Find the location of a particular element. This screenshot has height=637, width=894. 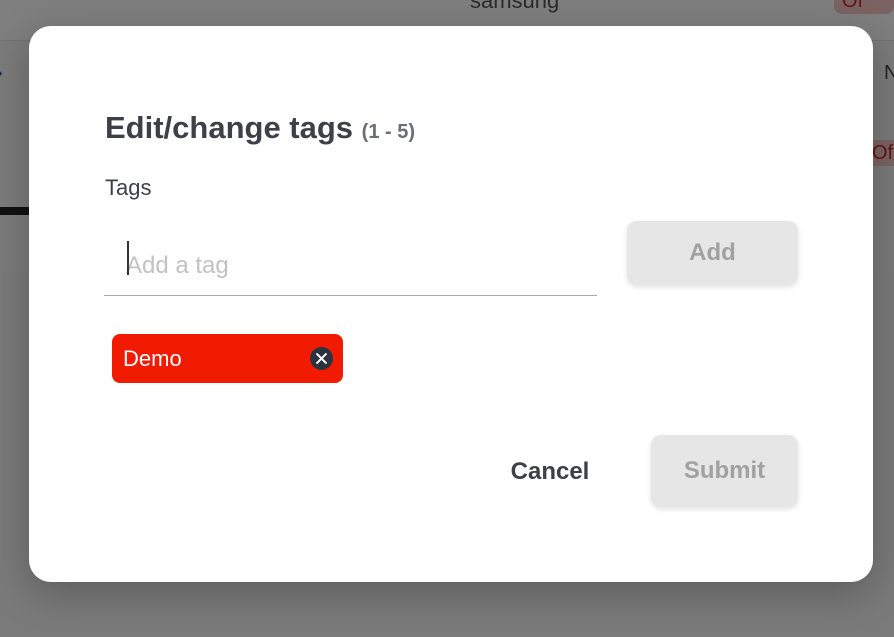

cancel-button: Cancel is located at coordinates (550, 472).